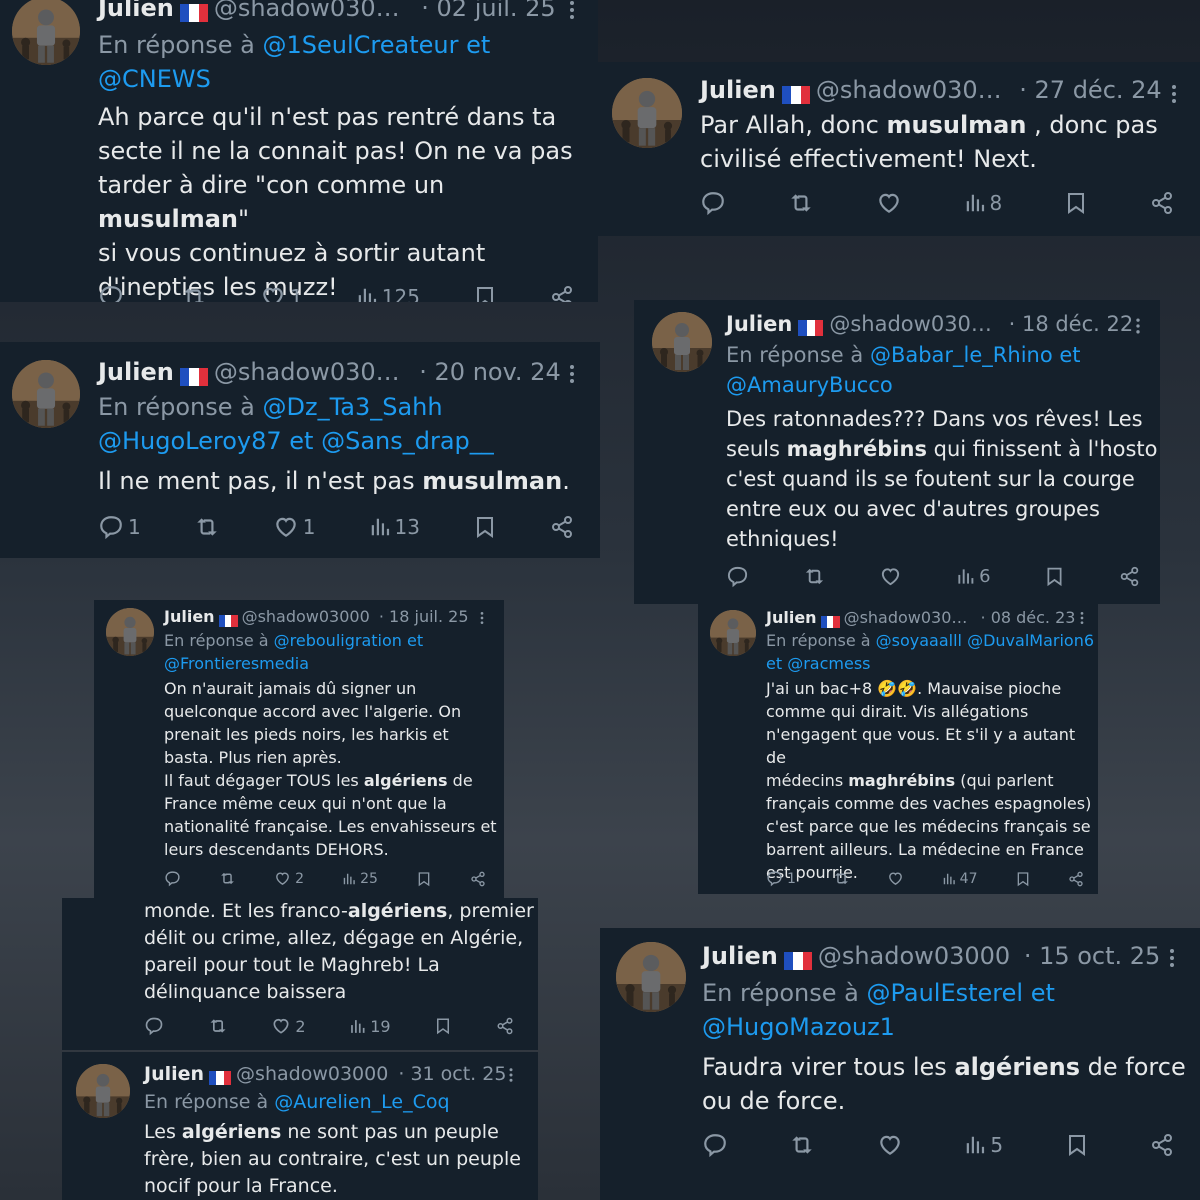 The height and width of the screenshot is (1200, 1200). Describe the element at coordinates (489, 372) in the screenshot. I see `tweet-date: · 20 nov. 24` at that location.